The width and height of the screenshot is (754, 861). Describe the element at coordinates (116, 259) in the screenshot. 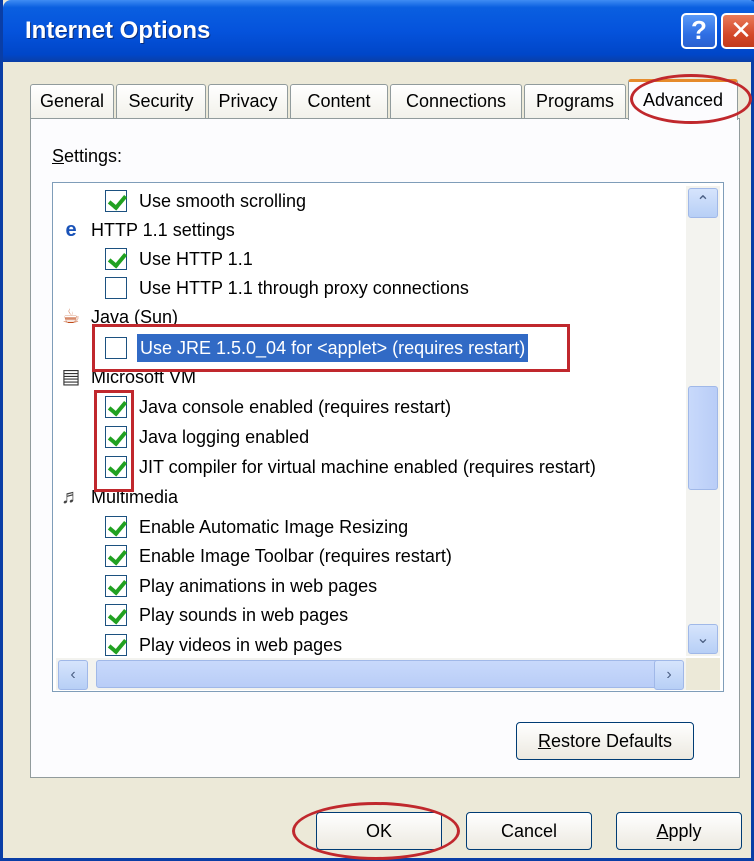

I see `checkbox-use-http` at that location.